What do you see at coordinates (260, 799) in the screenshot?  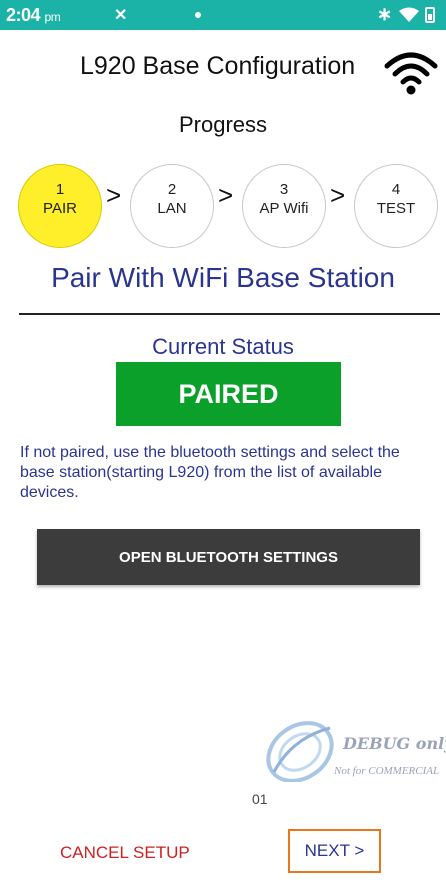 I see `page-number: 01` at bounding box center [260, 799].